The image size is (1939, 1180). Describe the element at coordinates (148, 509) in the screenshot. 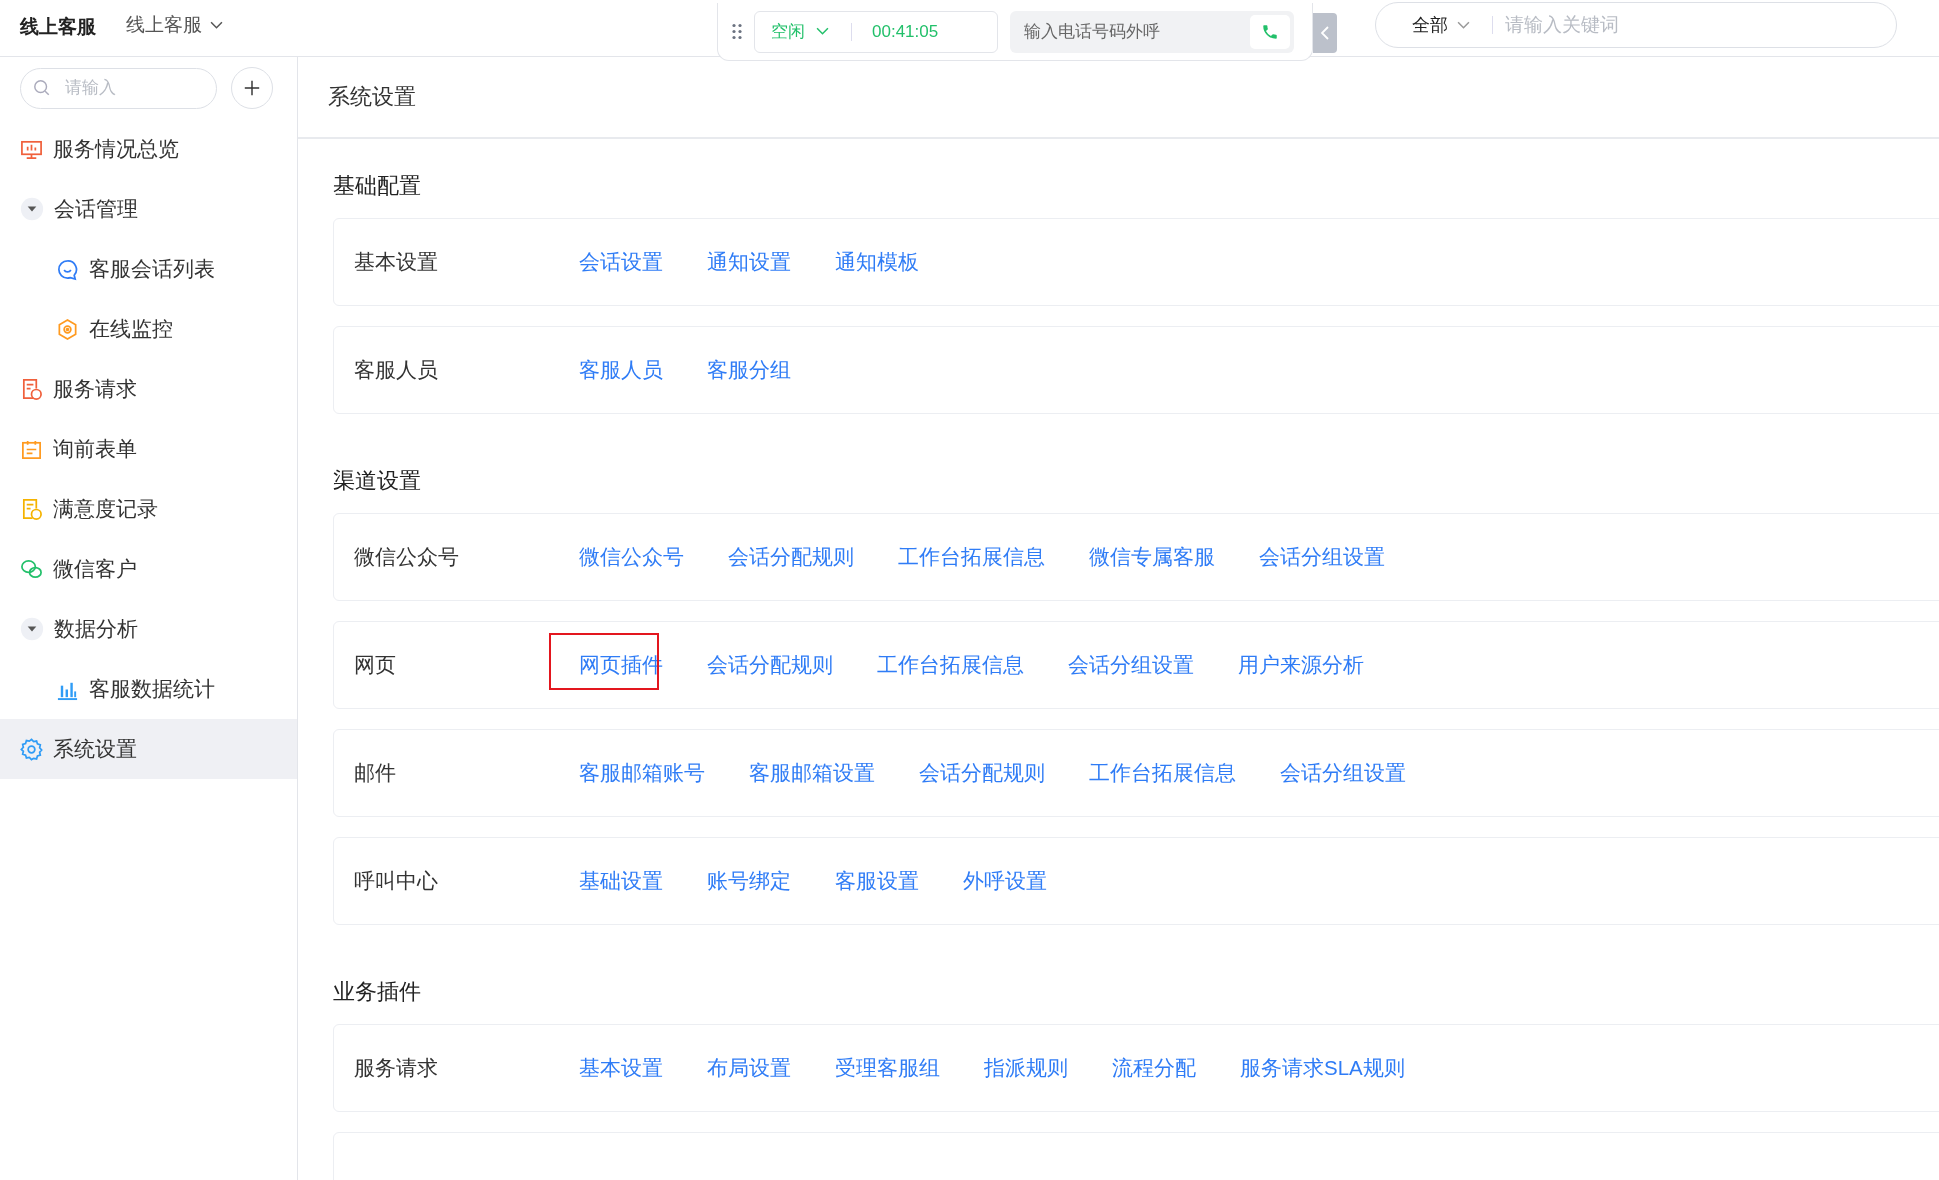

I see `sidebar-item: 满意度记录` at that location.